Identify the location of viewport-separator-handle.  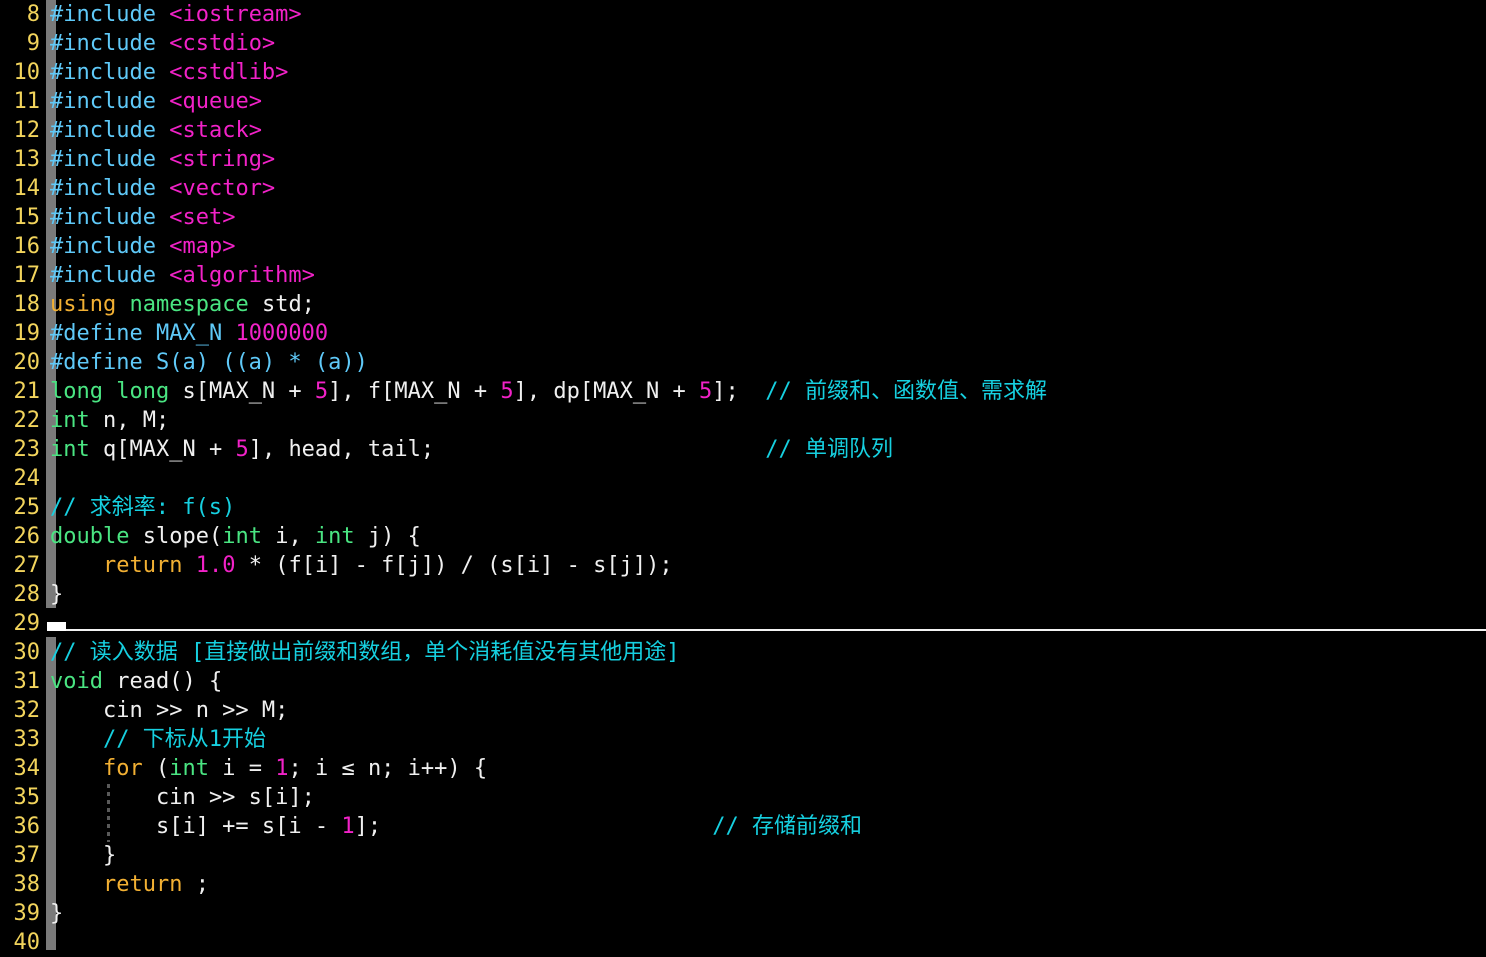
(56, 626).